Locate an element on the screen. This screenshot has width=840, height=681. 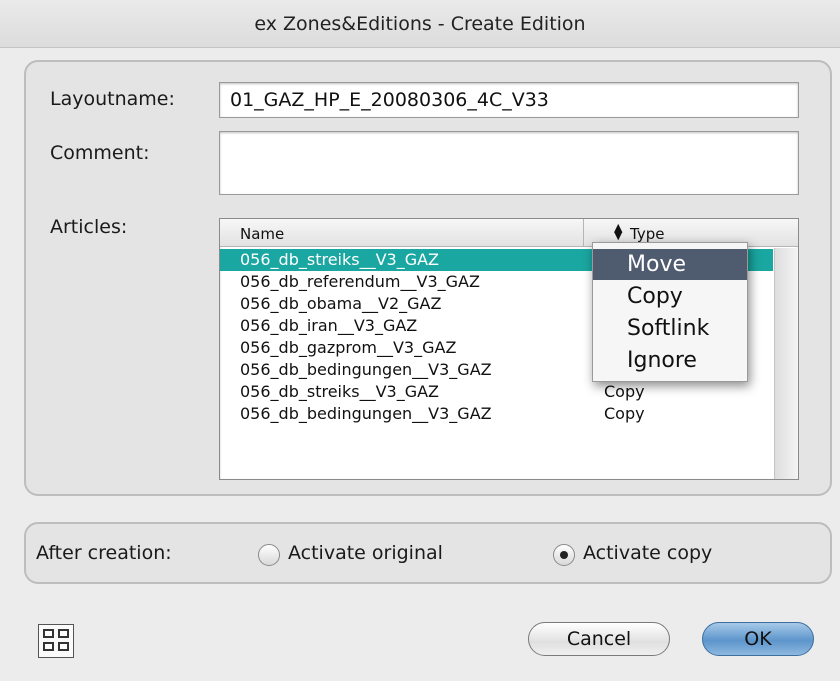
column-divider is located at coordinates (583, 233).